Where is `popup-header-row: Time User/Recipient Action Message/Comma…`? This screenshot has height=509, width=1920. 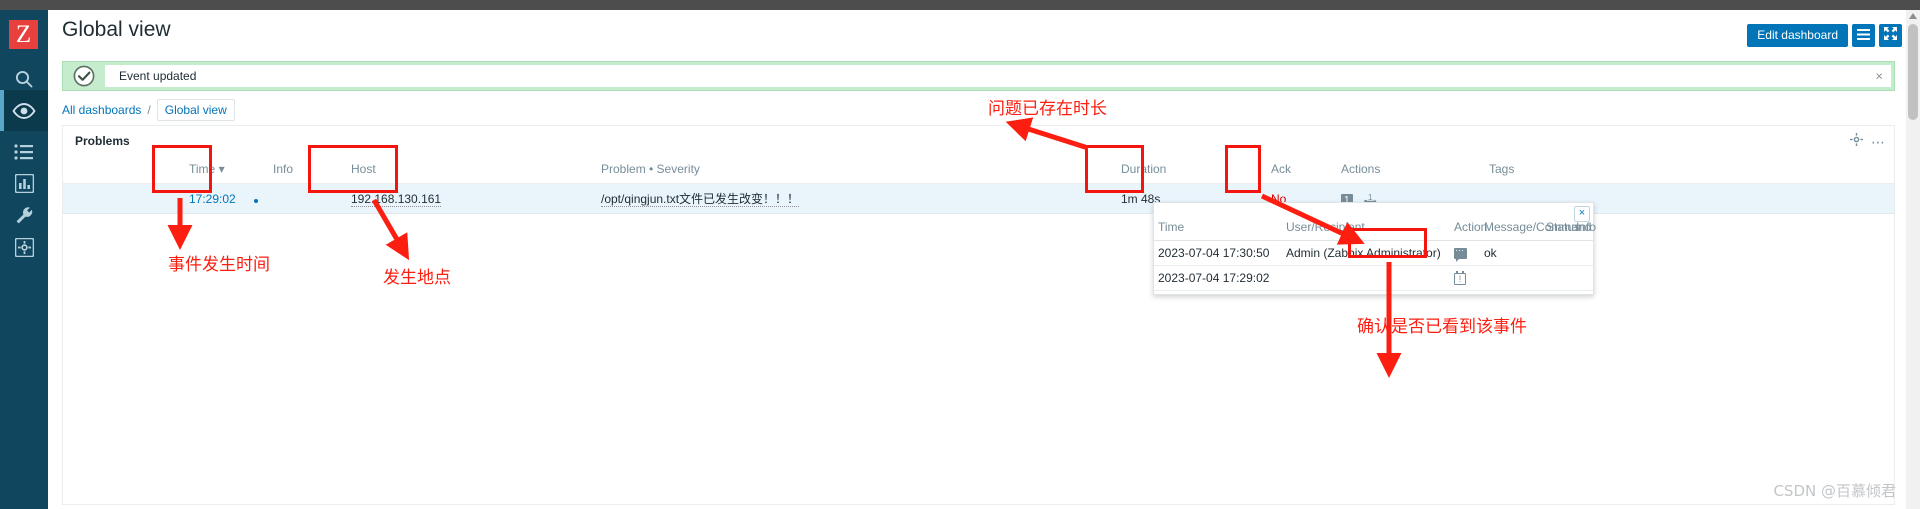 popup-header-row: Time User/Recipient Action Message/Comma… is located at coordinates (1375, 229).